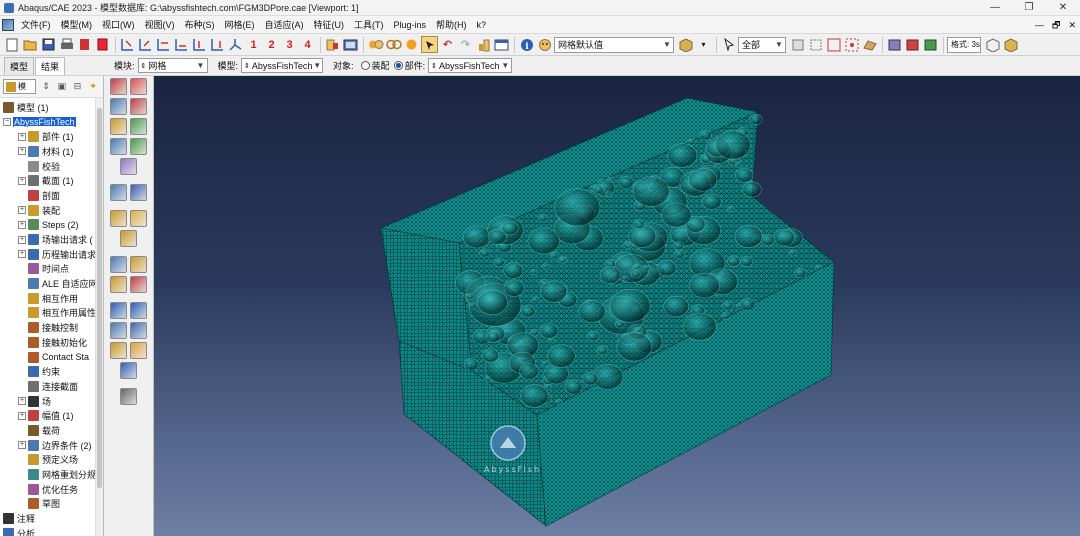  Describe the element at coordinates (51, 445) in the screenshot. I see `tree-node: + 边界条件 (2)` at that location.